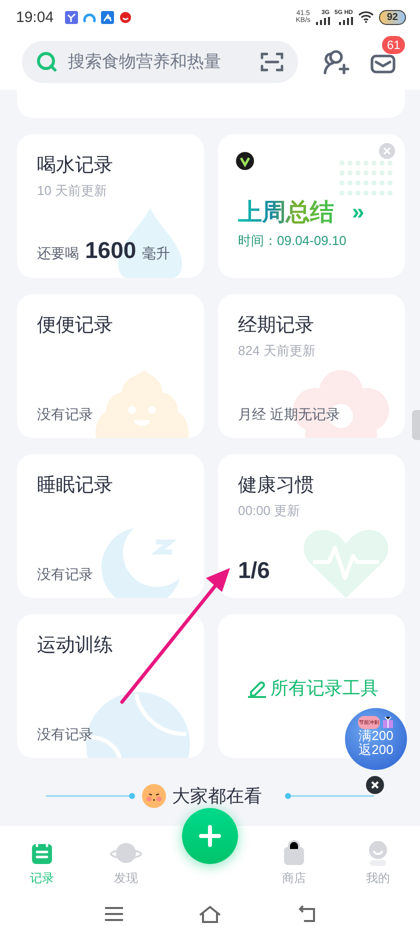 This screenshot has width=420, height=940. I want to click on update-time: 824 天前更新, so click(277, 351).